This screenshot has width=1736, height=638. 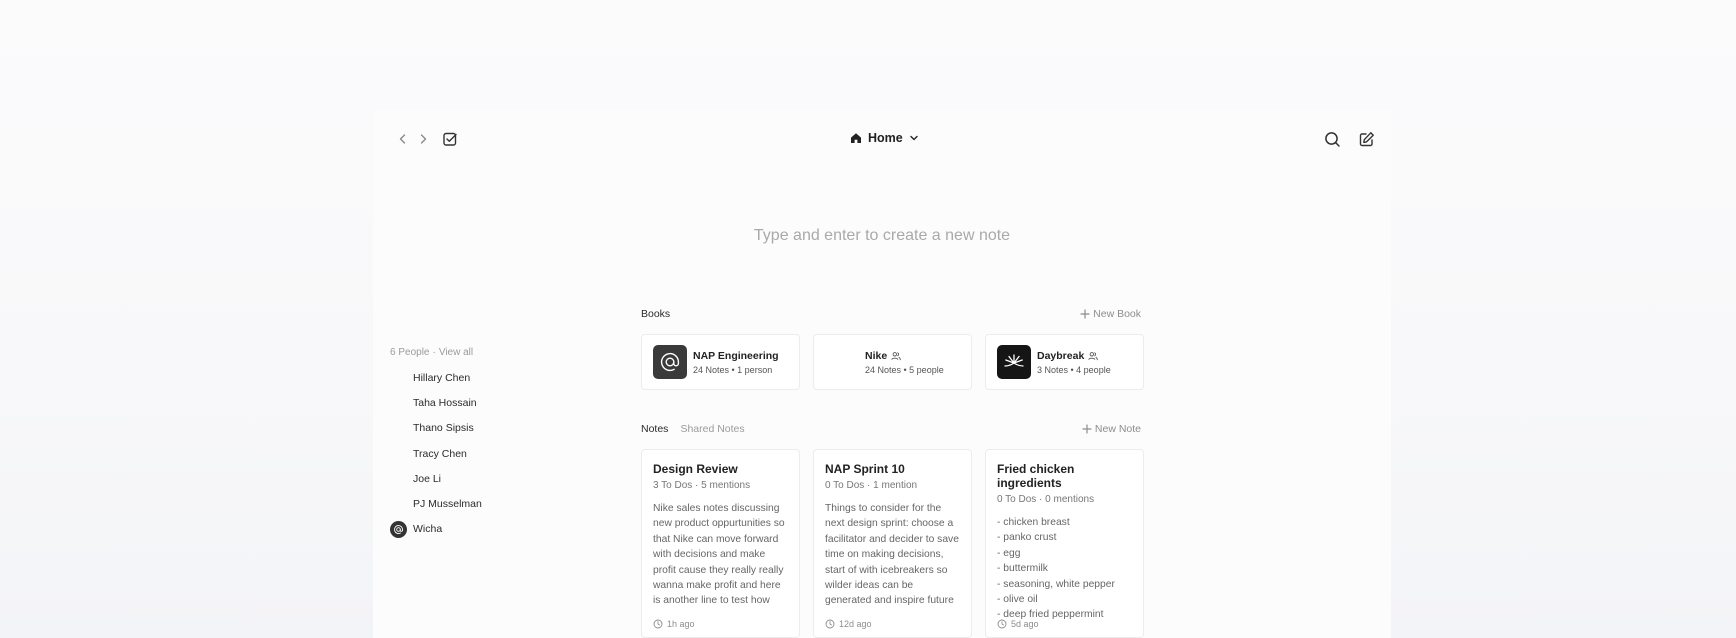 I want to click on book-name-text: Daybreak, so click(x=1061, y=355).